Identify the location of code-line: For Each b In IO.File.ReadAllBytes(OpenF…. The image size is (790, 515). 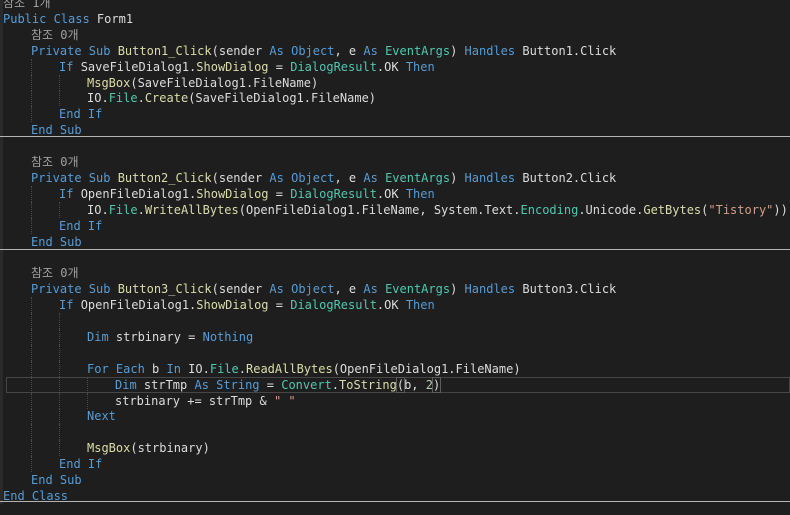
(395, 368).